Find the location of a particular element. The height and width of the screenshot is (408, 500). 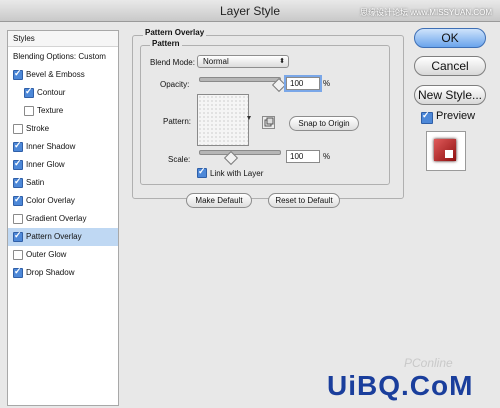

style-item-outer-glow: Outer Glow is located at coordinates (63, 255).